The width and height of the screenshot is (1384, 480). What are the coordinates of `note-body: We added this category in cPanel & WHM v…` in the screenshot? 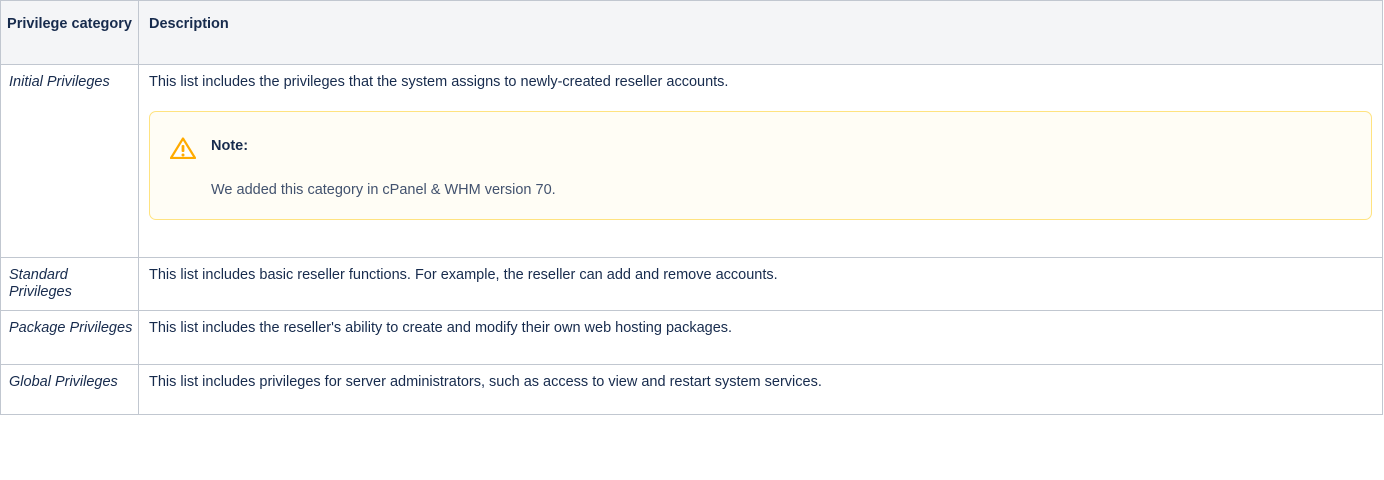 It's located at (383, 190).